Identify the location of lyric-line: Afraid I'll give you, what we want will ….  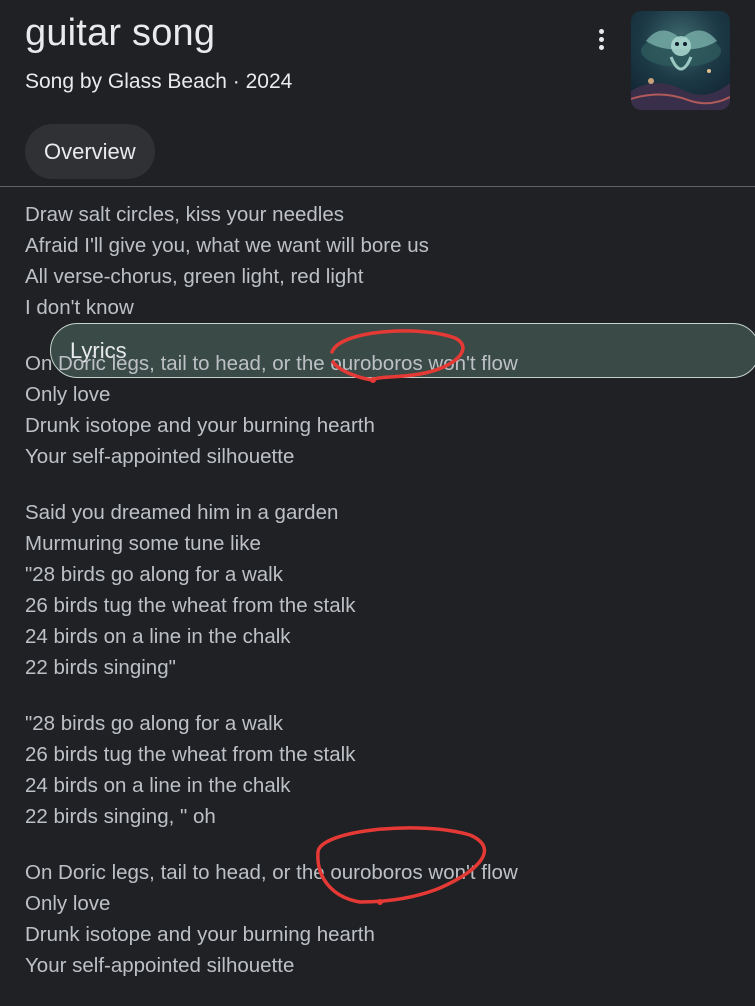
(227, 245).